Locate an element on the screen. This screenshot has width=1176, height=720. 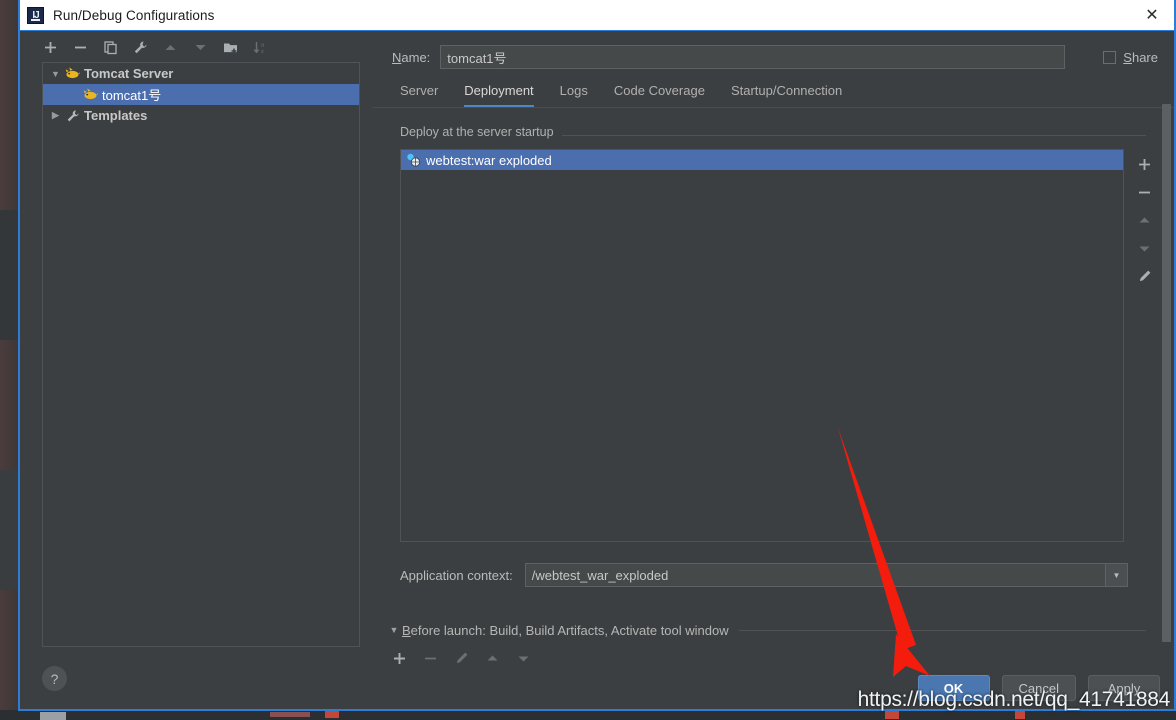
edit-artifact-pencil-icon is located at coordinates (1144, 276).